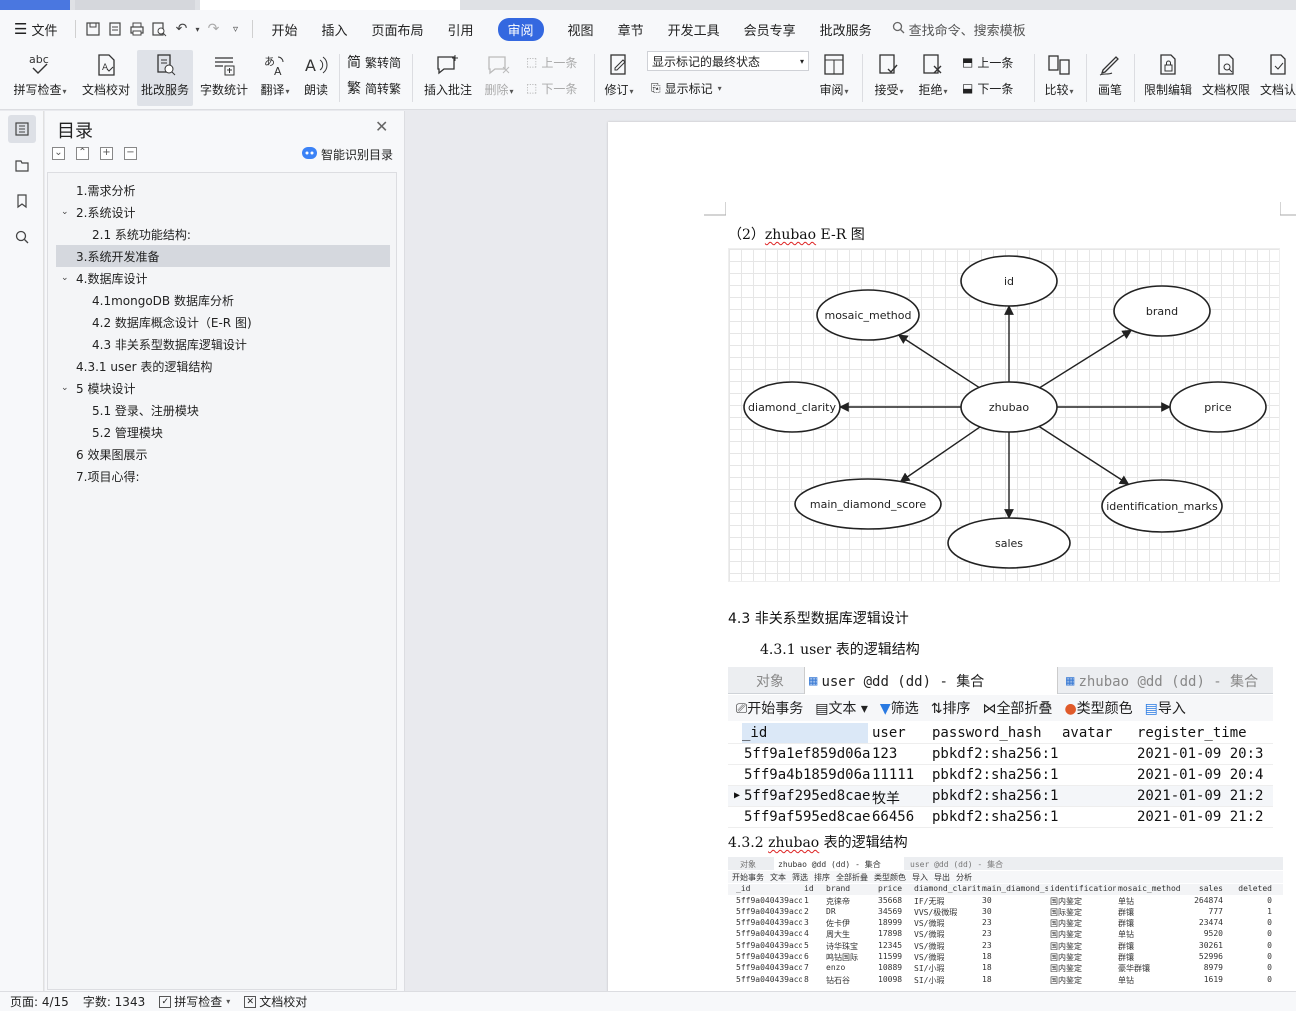  Describe the element at coordinates (82, 153) in the screenshot. I see `expand-all-icon: ⌃` at that location.